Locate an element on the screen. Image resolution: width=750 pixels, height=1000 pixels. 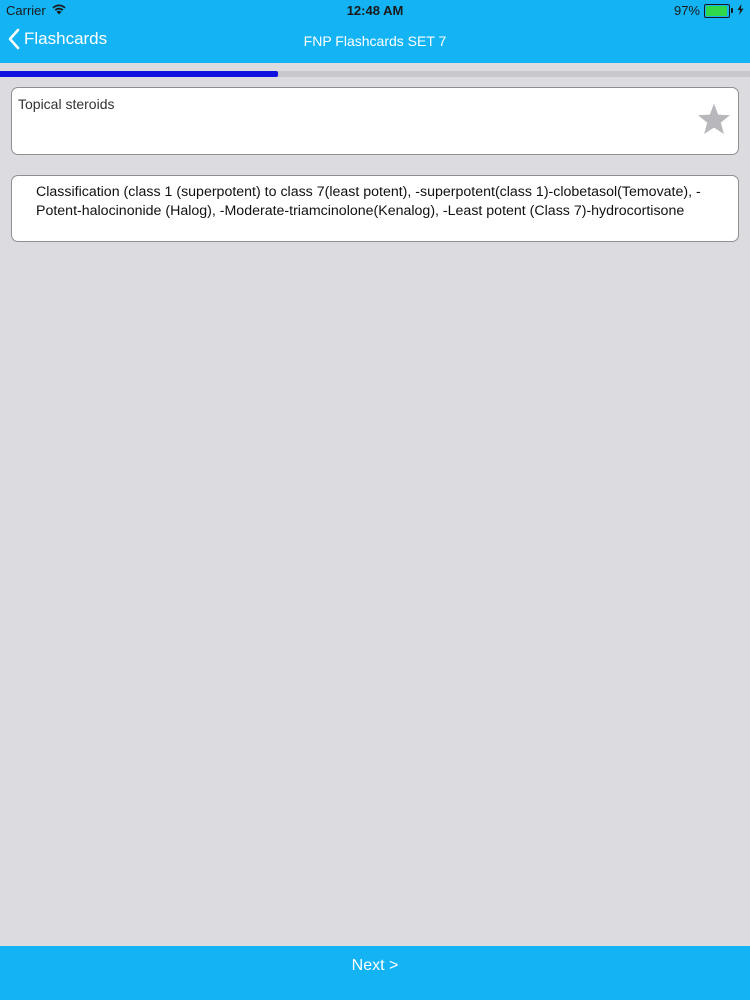
battery-fill is located at coordinates (717, 10).